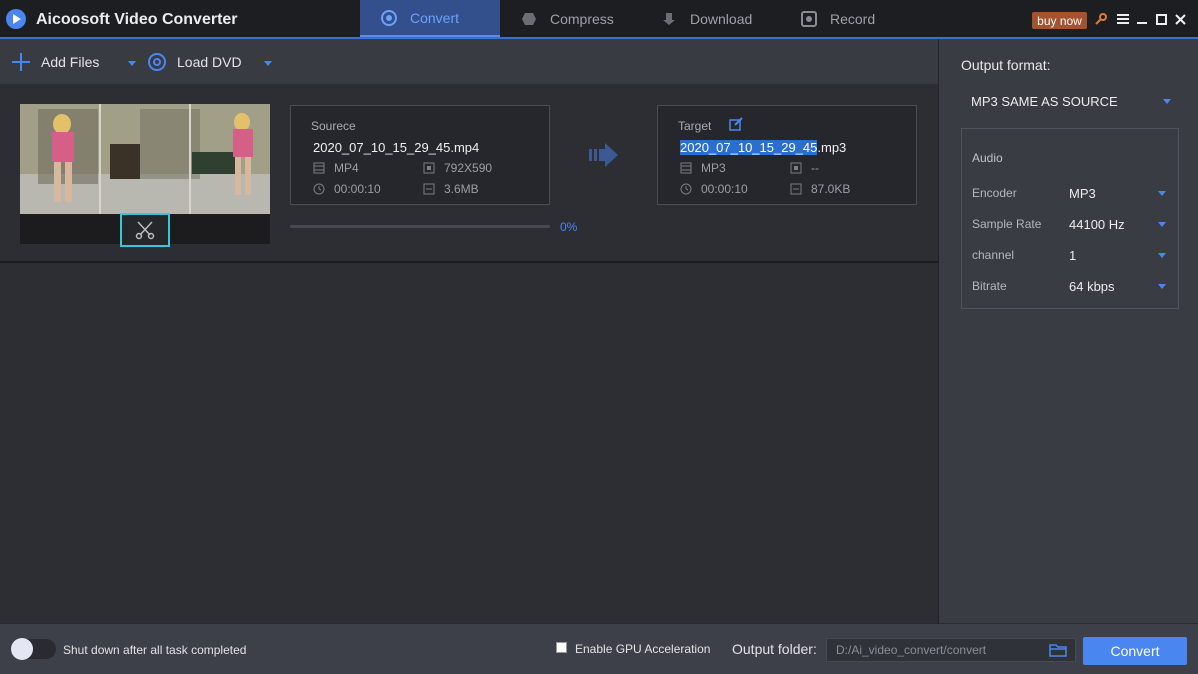 This screenshot has height=674, width=1198. I want to click on minimize-icon, so click(1142, 19).